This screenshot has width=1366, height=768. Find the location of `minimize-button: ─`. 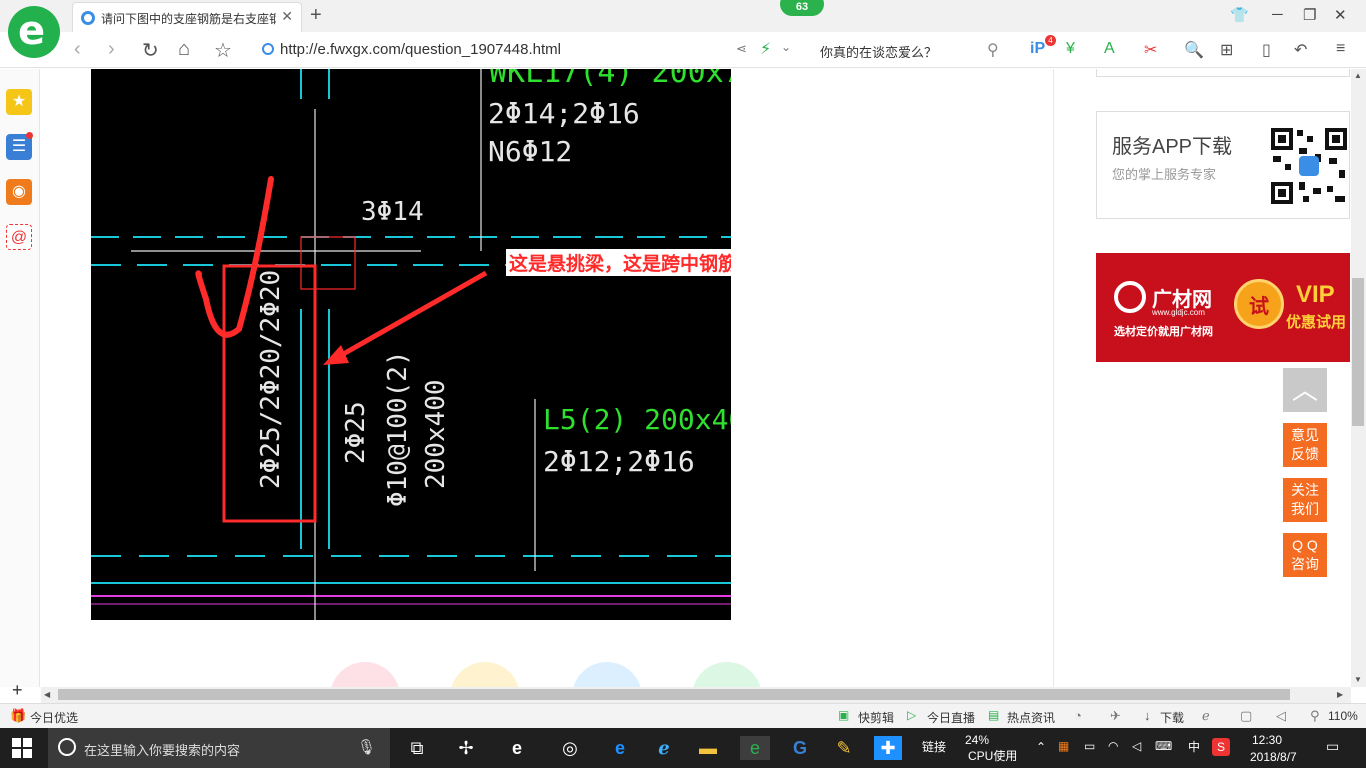

minimize-button: ─ is located at coordinates (1277, 14).